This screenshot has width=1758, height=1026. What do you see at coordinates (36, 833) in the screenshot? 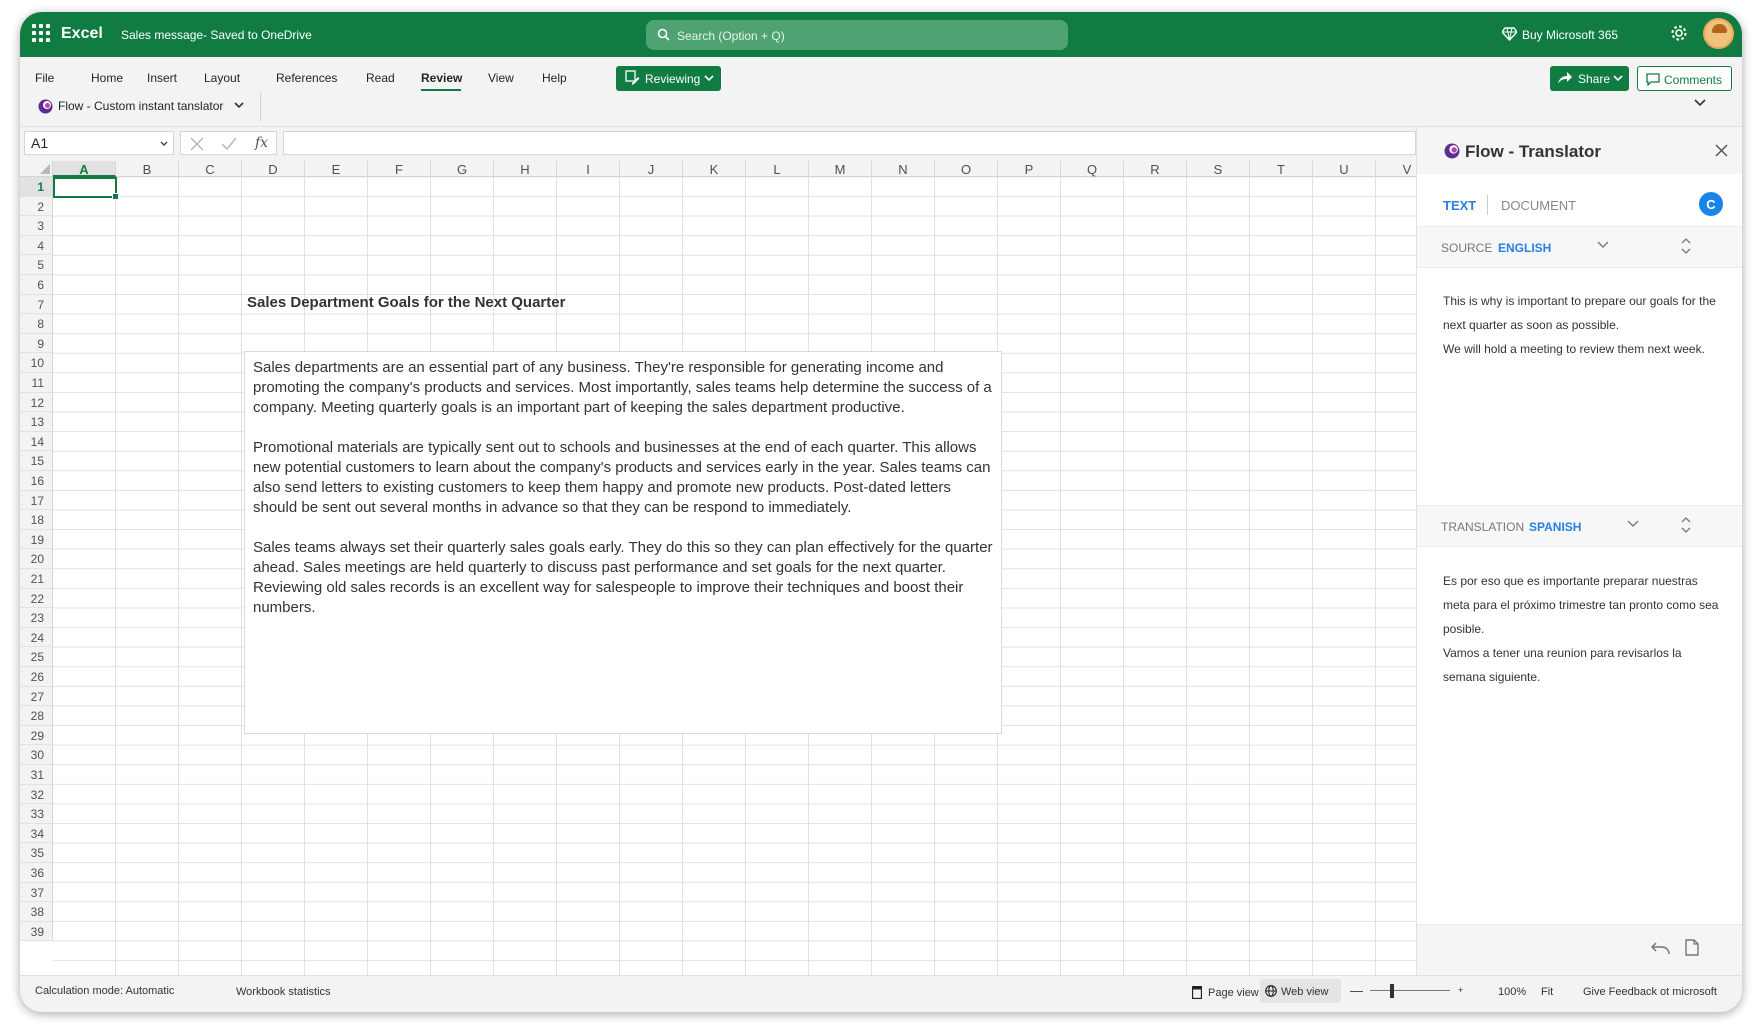
I see `row-header: 34` at bounding box center [36, 833].